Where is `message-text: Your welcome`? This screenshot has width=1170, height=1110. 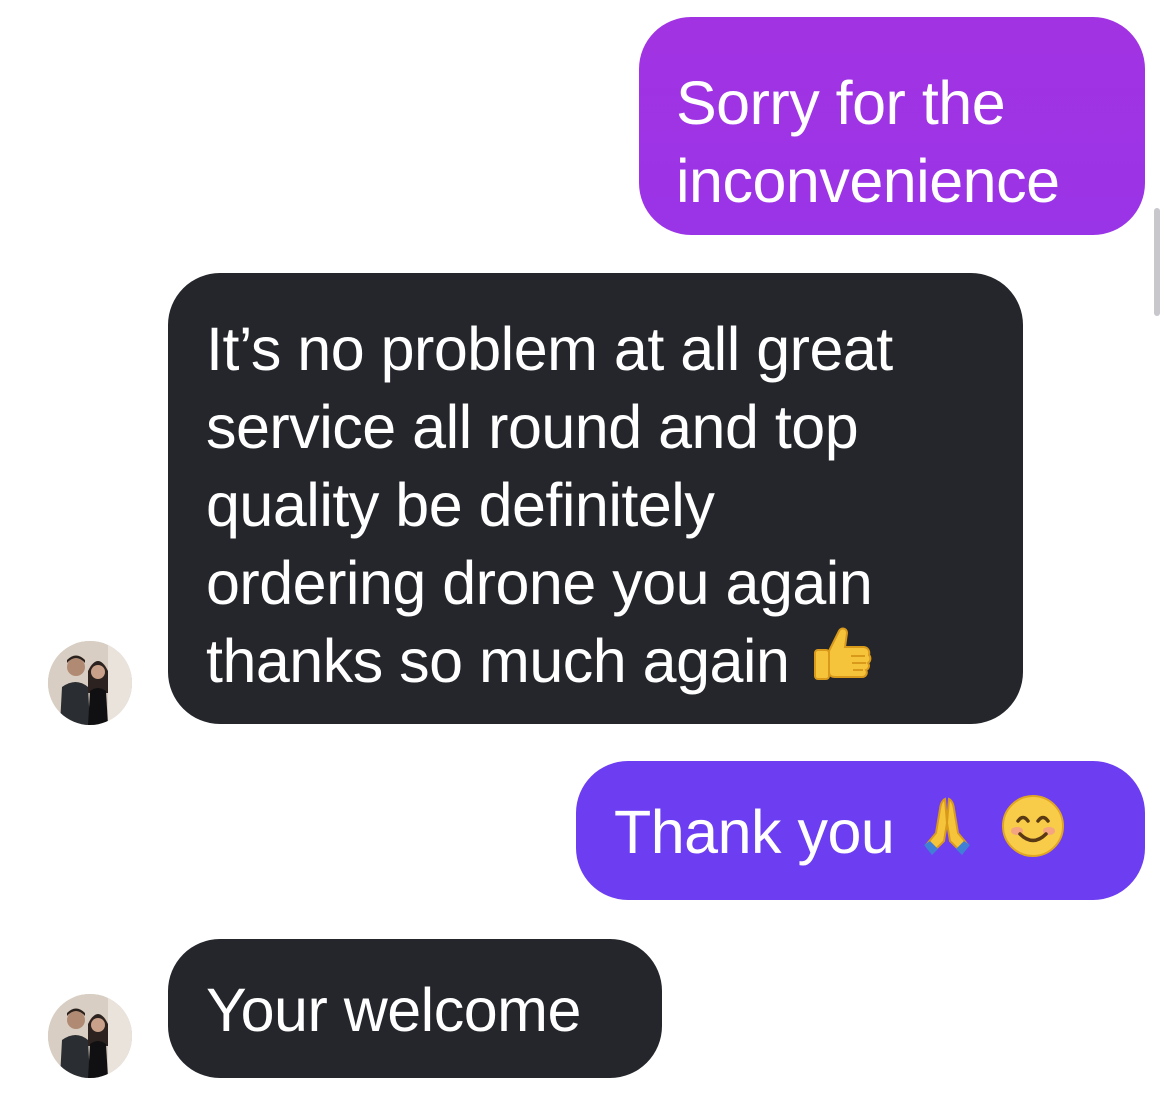
message-text: Your welcome is located at coordinates (393, 1010).